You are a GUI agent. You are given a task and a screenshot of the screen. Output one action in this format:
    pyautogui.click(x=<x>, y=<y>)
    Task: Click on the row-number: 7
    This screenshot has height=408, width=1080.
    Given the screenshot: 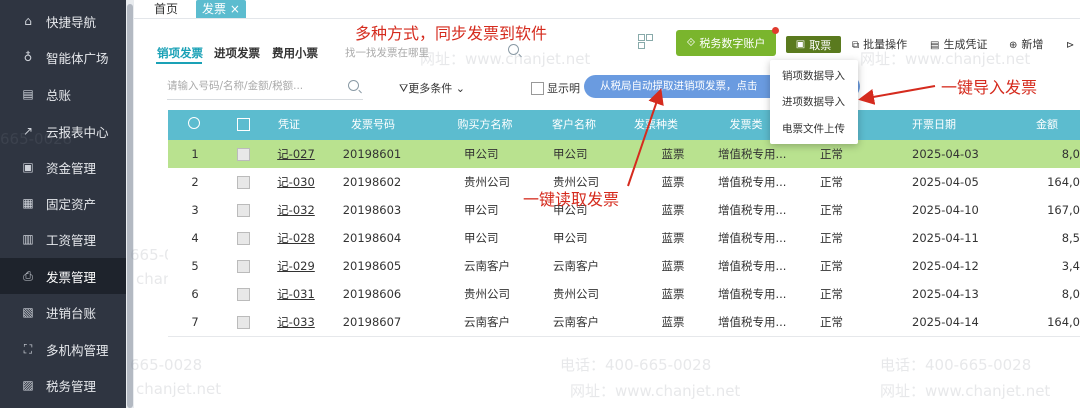 What is the action you would take?
    pyautogui.click(x=195, y=322)
    